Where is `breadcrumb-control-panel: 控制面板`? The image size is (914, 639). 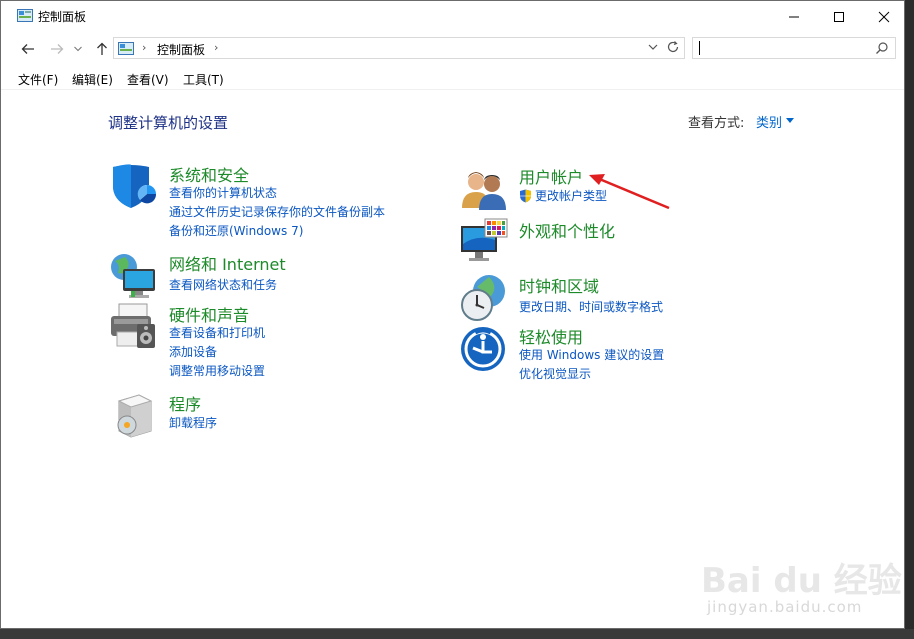
breadcrumb-control-panel: 控制面板 is located at coordinates (181, 49).